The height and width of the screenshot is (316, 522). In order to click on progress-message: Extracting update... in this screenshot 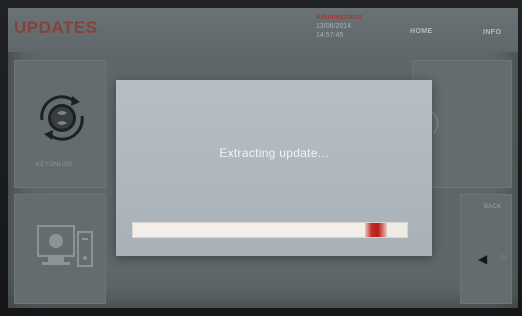, I will do `click(274, 153)`.